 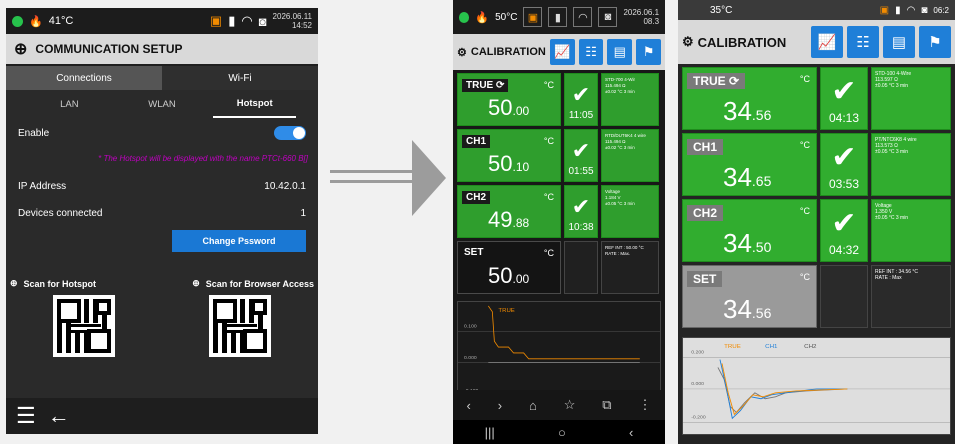 I want to click on stability-chart: 0.100 0.000 -0.100 TRUE, so click(x=559, y=350).